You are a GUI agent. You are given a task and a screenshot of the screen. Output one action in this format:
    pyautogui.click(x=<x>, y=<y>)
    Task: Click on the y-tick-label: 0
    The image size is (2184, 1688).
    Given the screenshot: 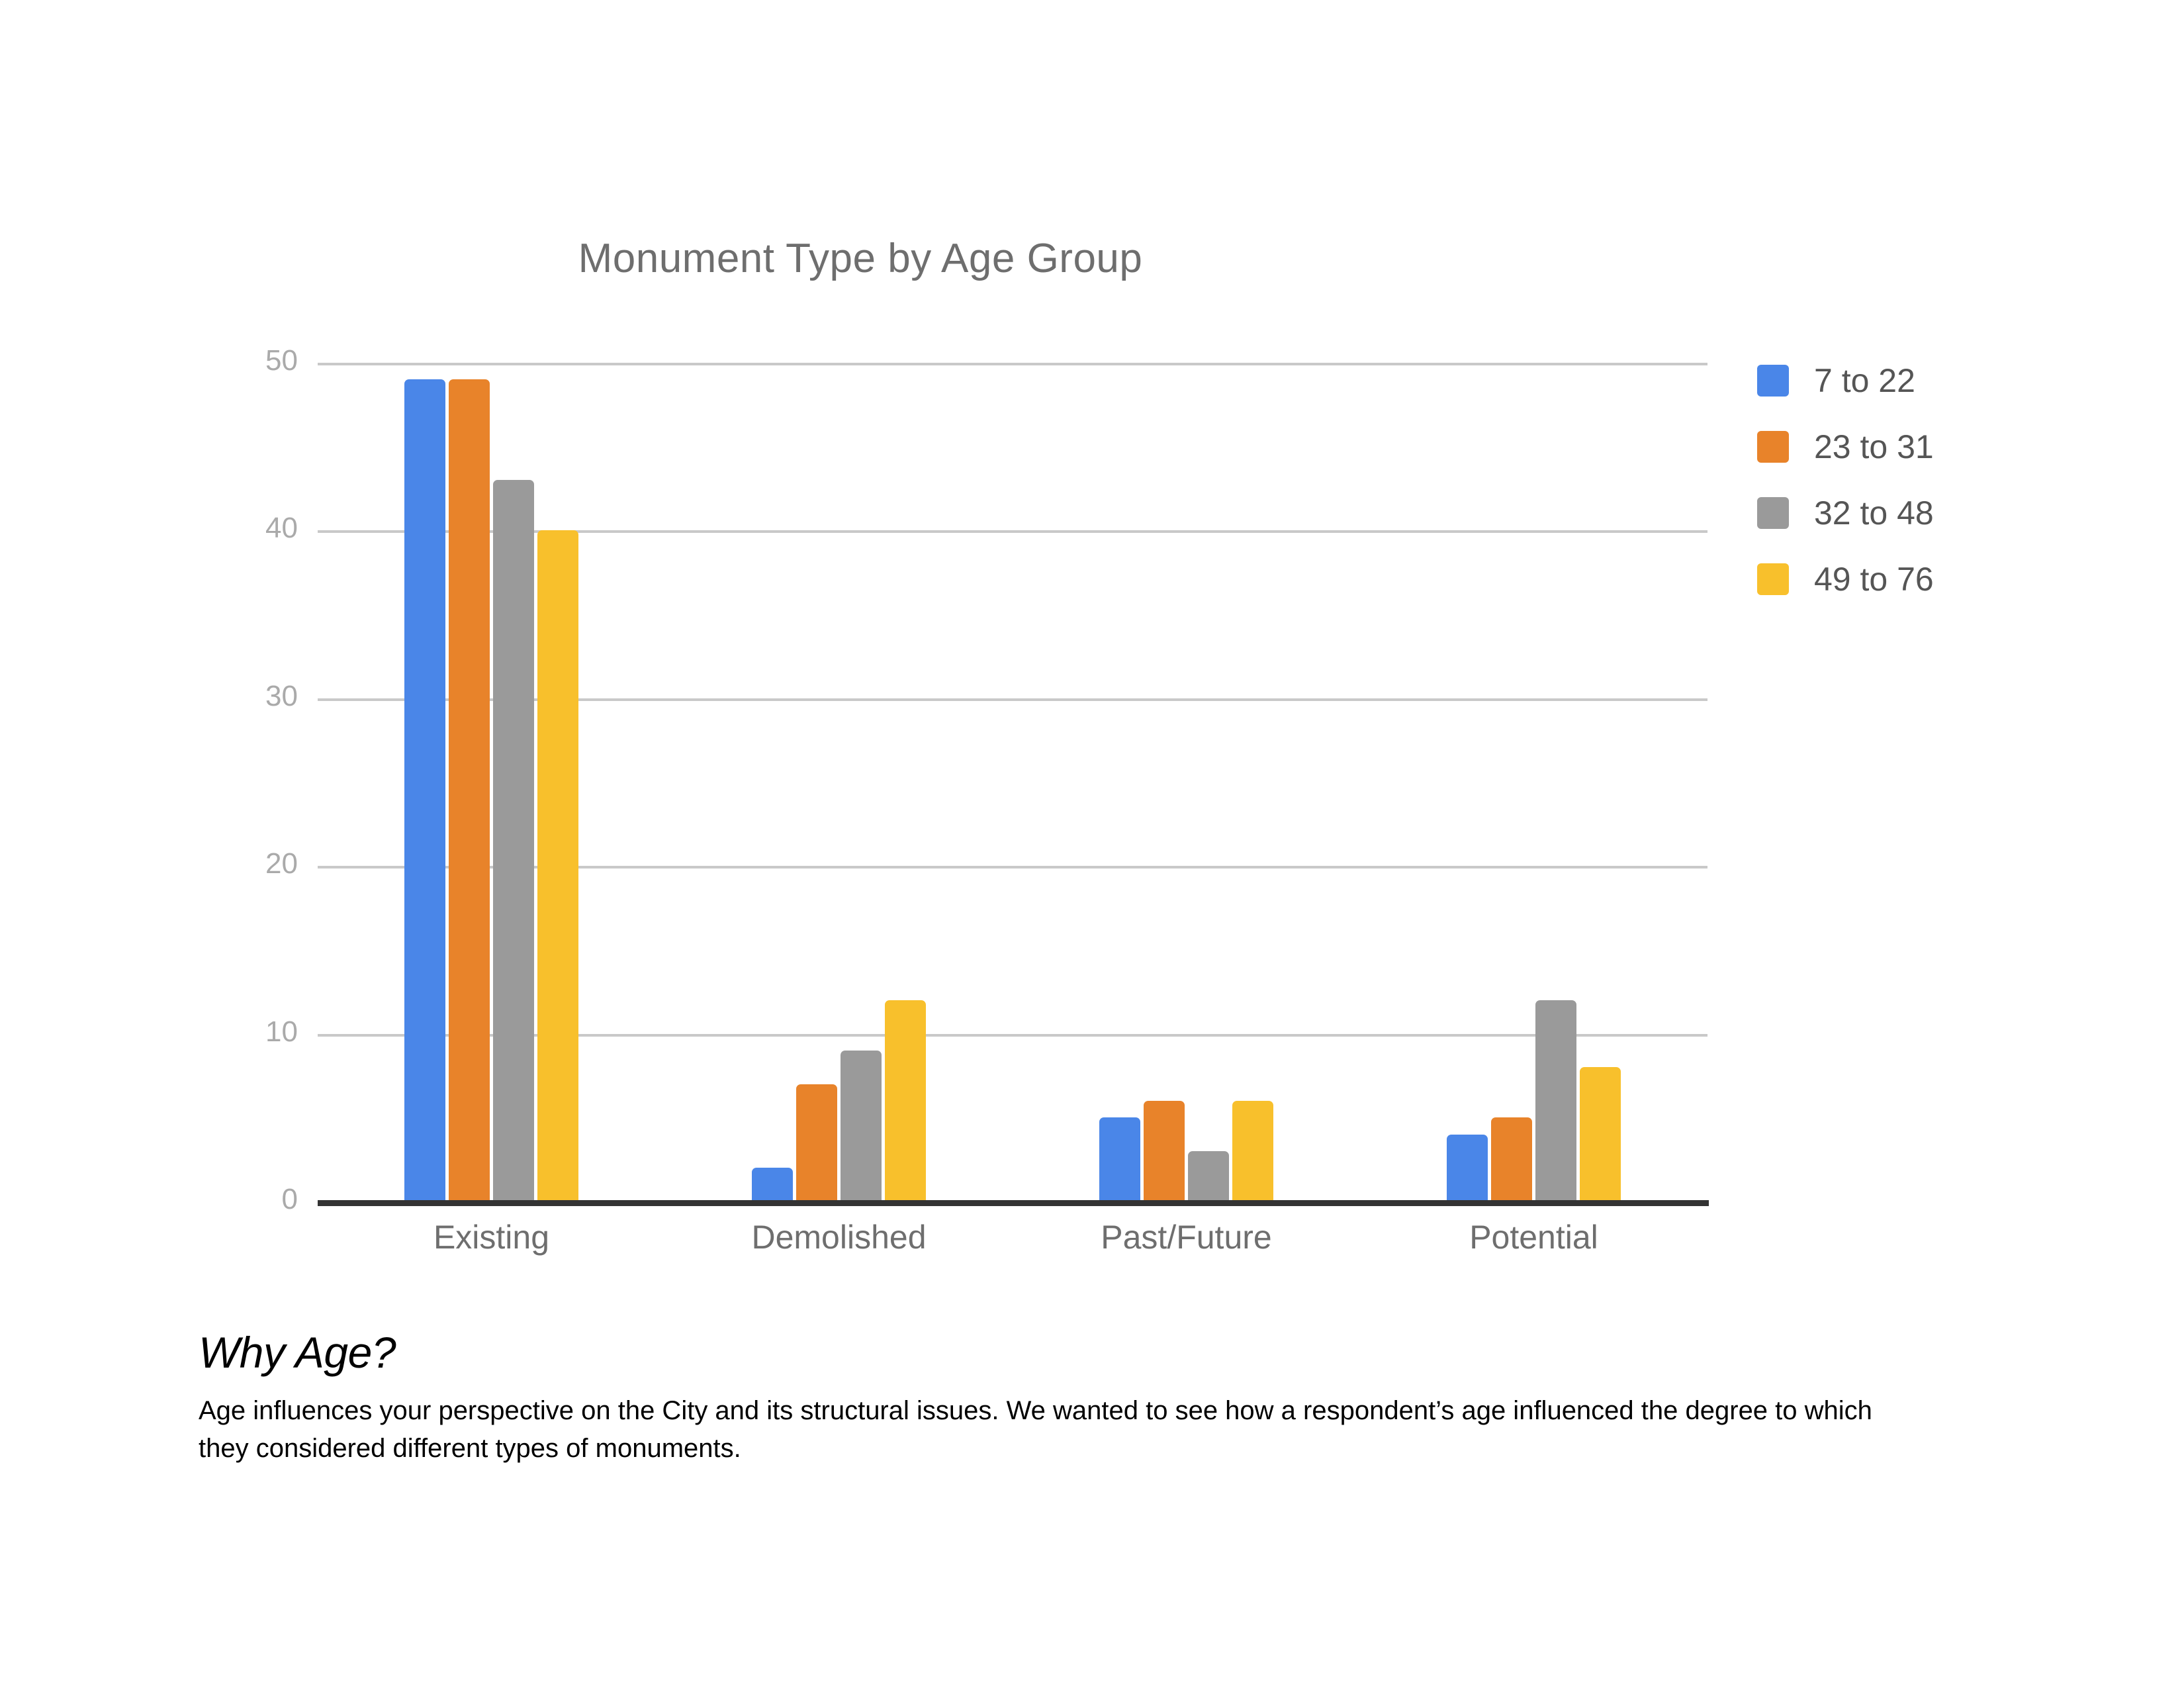 What is the action you would take?
    pyautogui.click(x=289, y=1199)
    